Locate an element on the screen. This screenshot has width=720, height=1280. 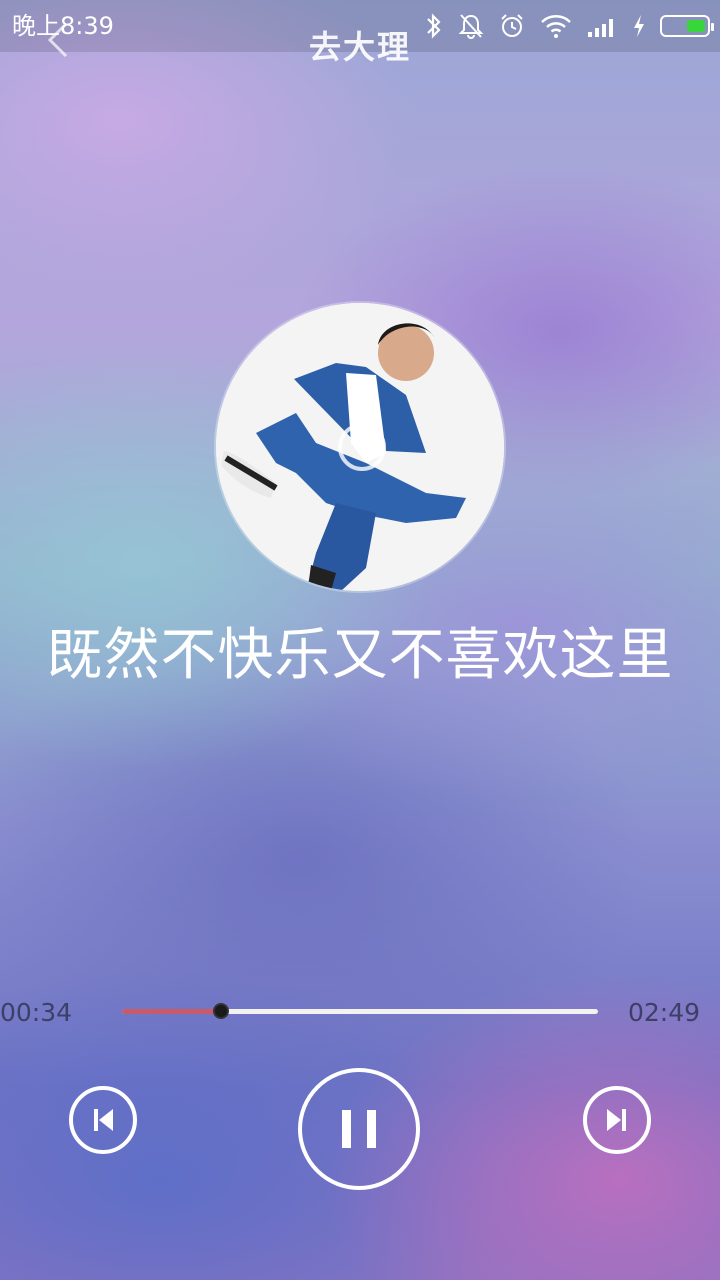
artist-photo is located at coordinates (360, 447).